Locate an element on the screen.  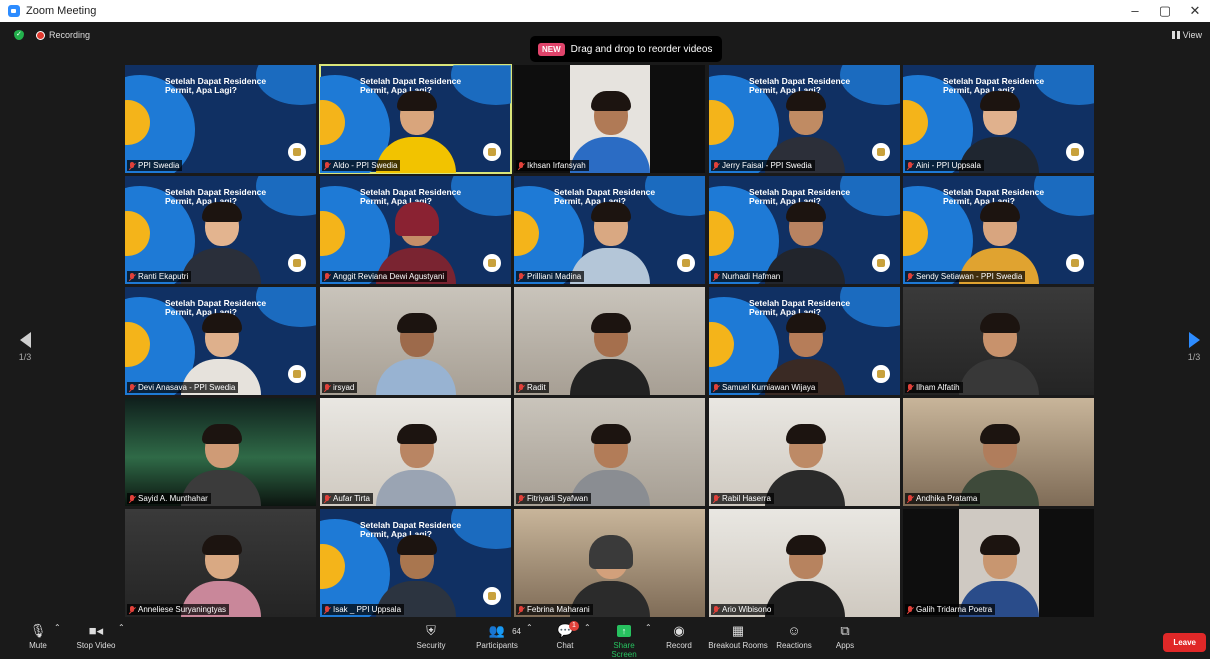
participant-name-label: Sendy Setiawan - PPI Swedia is located at coordinates (965, 276).